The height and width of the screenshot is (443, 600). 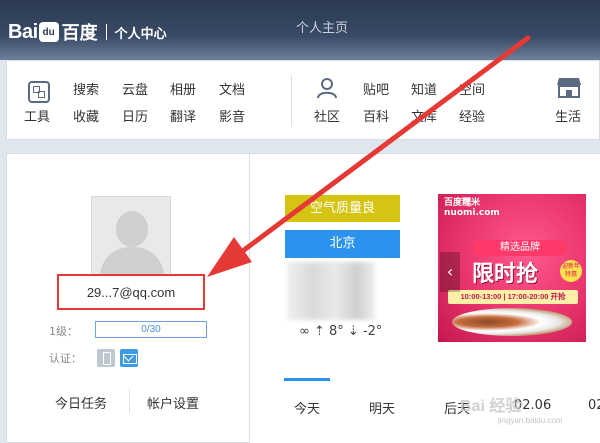 What do you see at coordinates (568, 115) in the screenshot?
I see `toolbar-life: 生活` at bounding box center [568, 115].